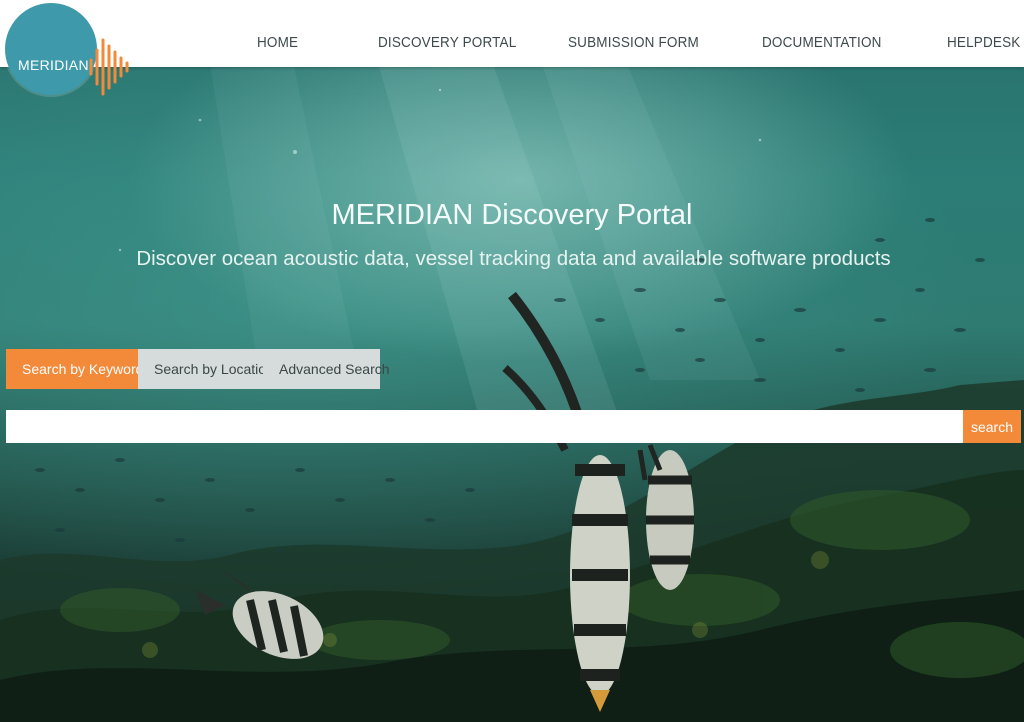 The height and width of the screenshot is (722, 1024). I want to click on search-button: search, so click(992, 426).